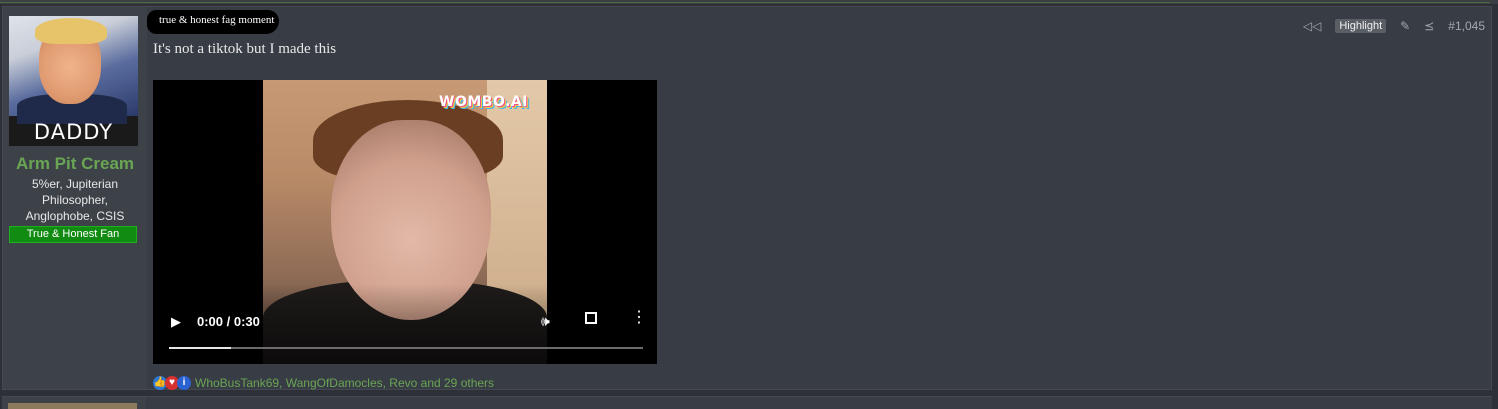 This screenshot has width=1498, height=409. Describe the element at coordinates (406, 348) in the screenshot. I see `video-progress-bar` at that location.